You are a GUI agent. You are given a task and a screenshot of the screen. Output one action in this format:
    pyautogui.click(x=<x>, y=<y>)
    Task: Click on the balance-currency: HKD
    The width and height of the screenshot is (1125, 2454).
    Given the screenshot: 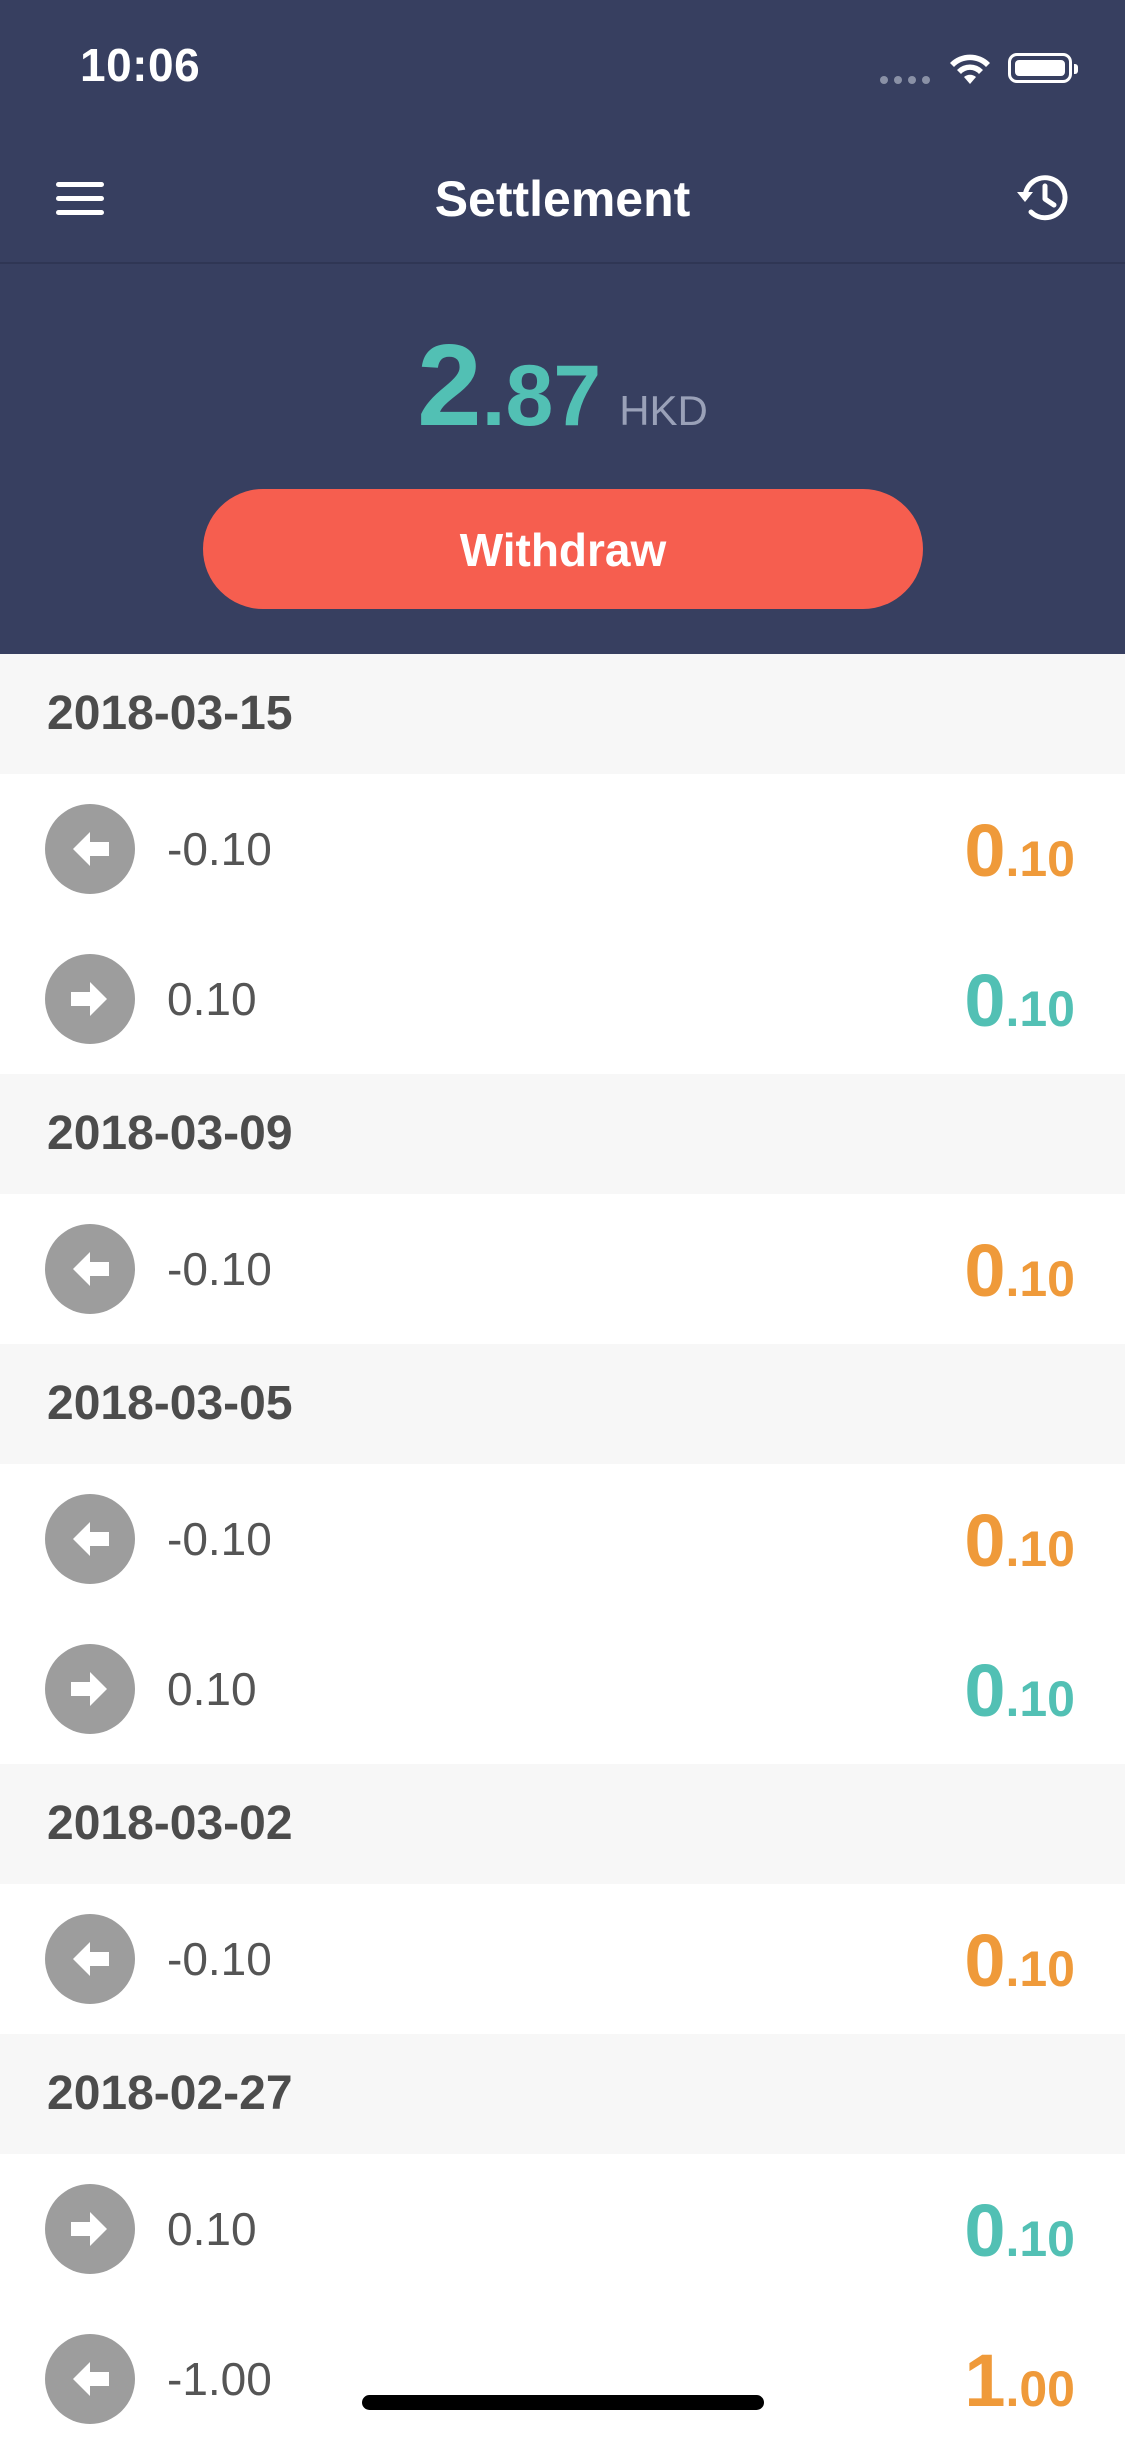 What is the action you would take?
    pyautogui.click(x=663, y=410)
    